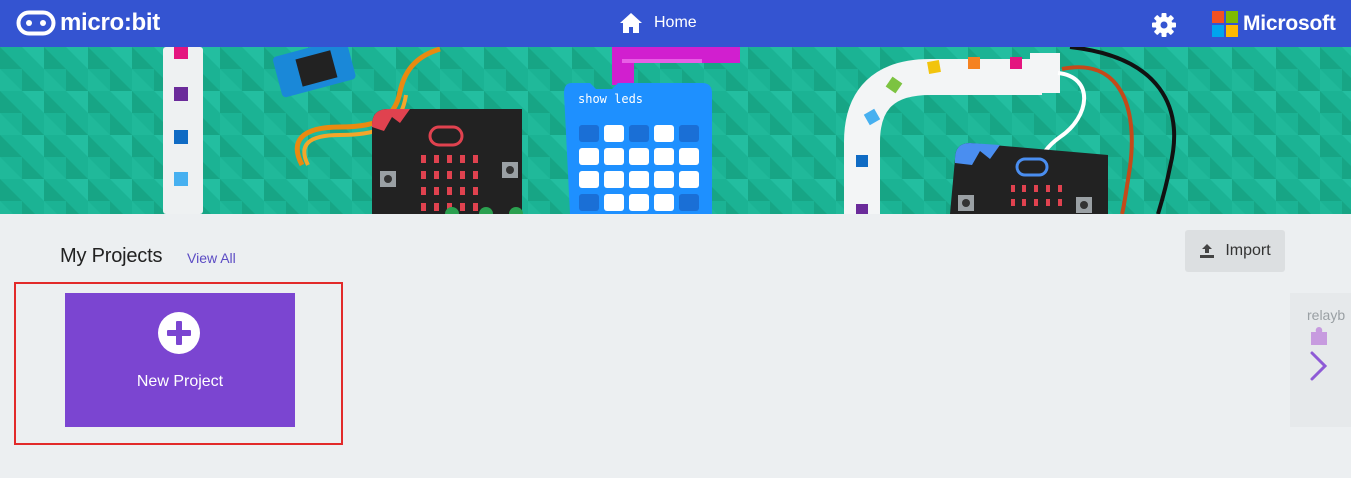  I want to click on home-label: Home, so click(675, 22).